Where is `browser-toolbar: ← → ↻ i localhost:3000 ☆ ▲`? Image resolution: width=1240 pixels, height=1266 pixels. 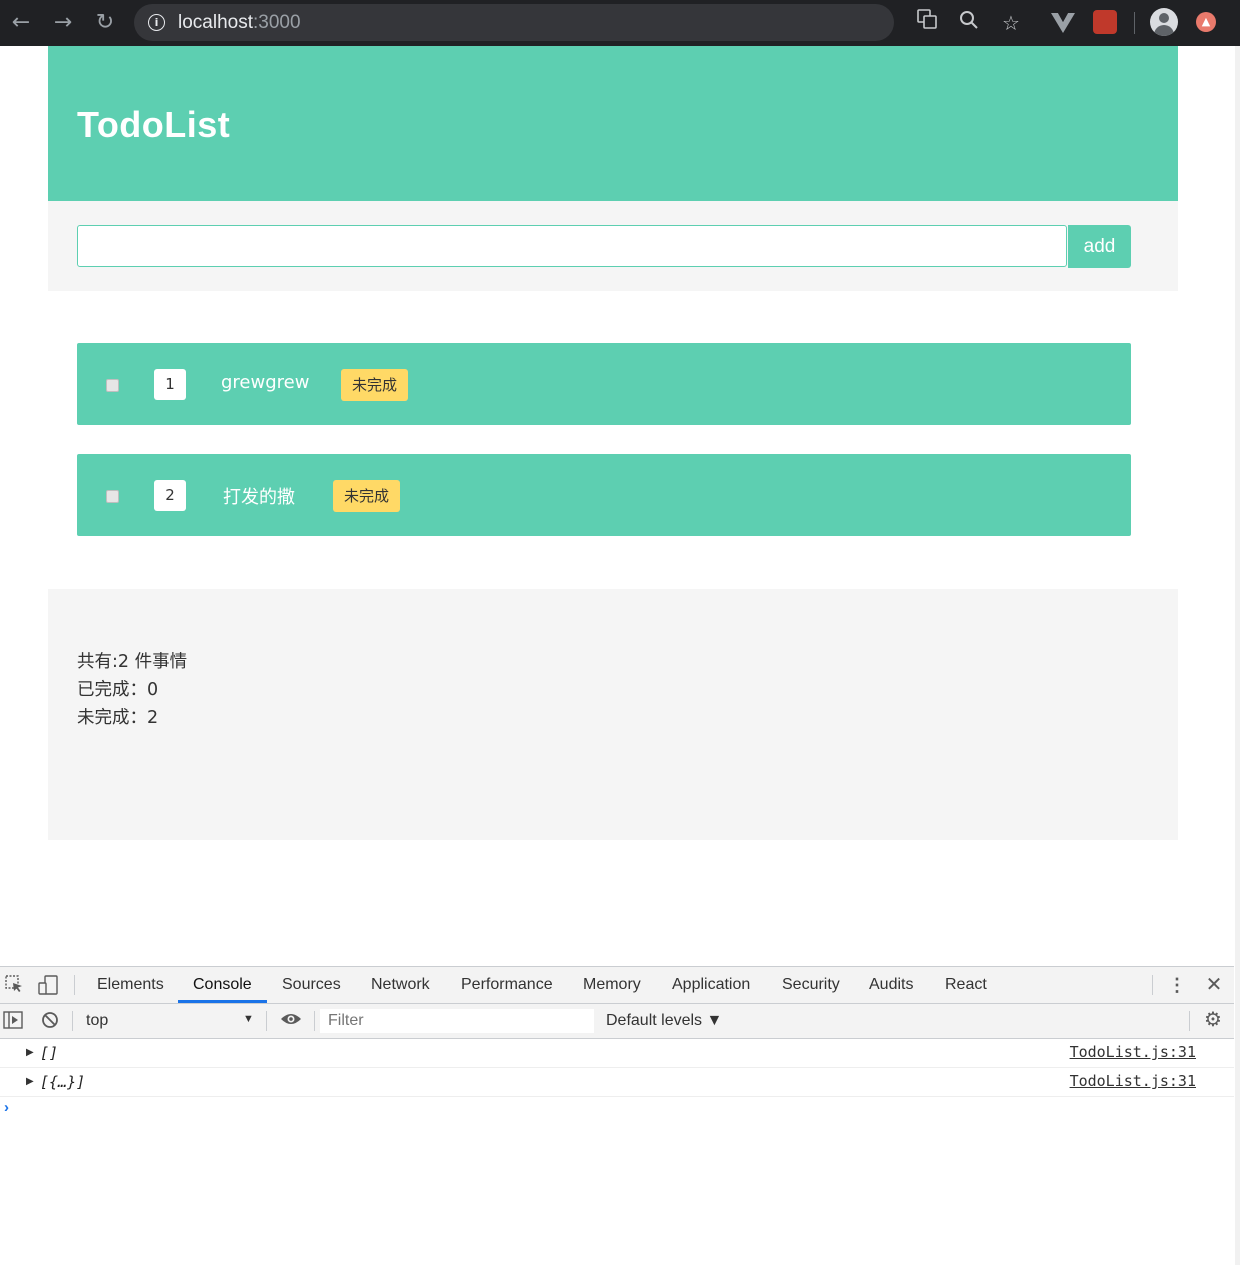
browser-toolbar: ← → ↻ i localhost:3000 ☆ ▲ is located at coordinates (620, 23).